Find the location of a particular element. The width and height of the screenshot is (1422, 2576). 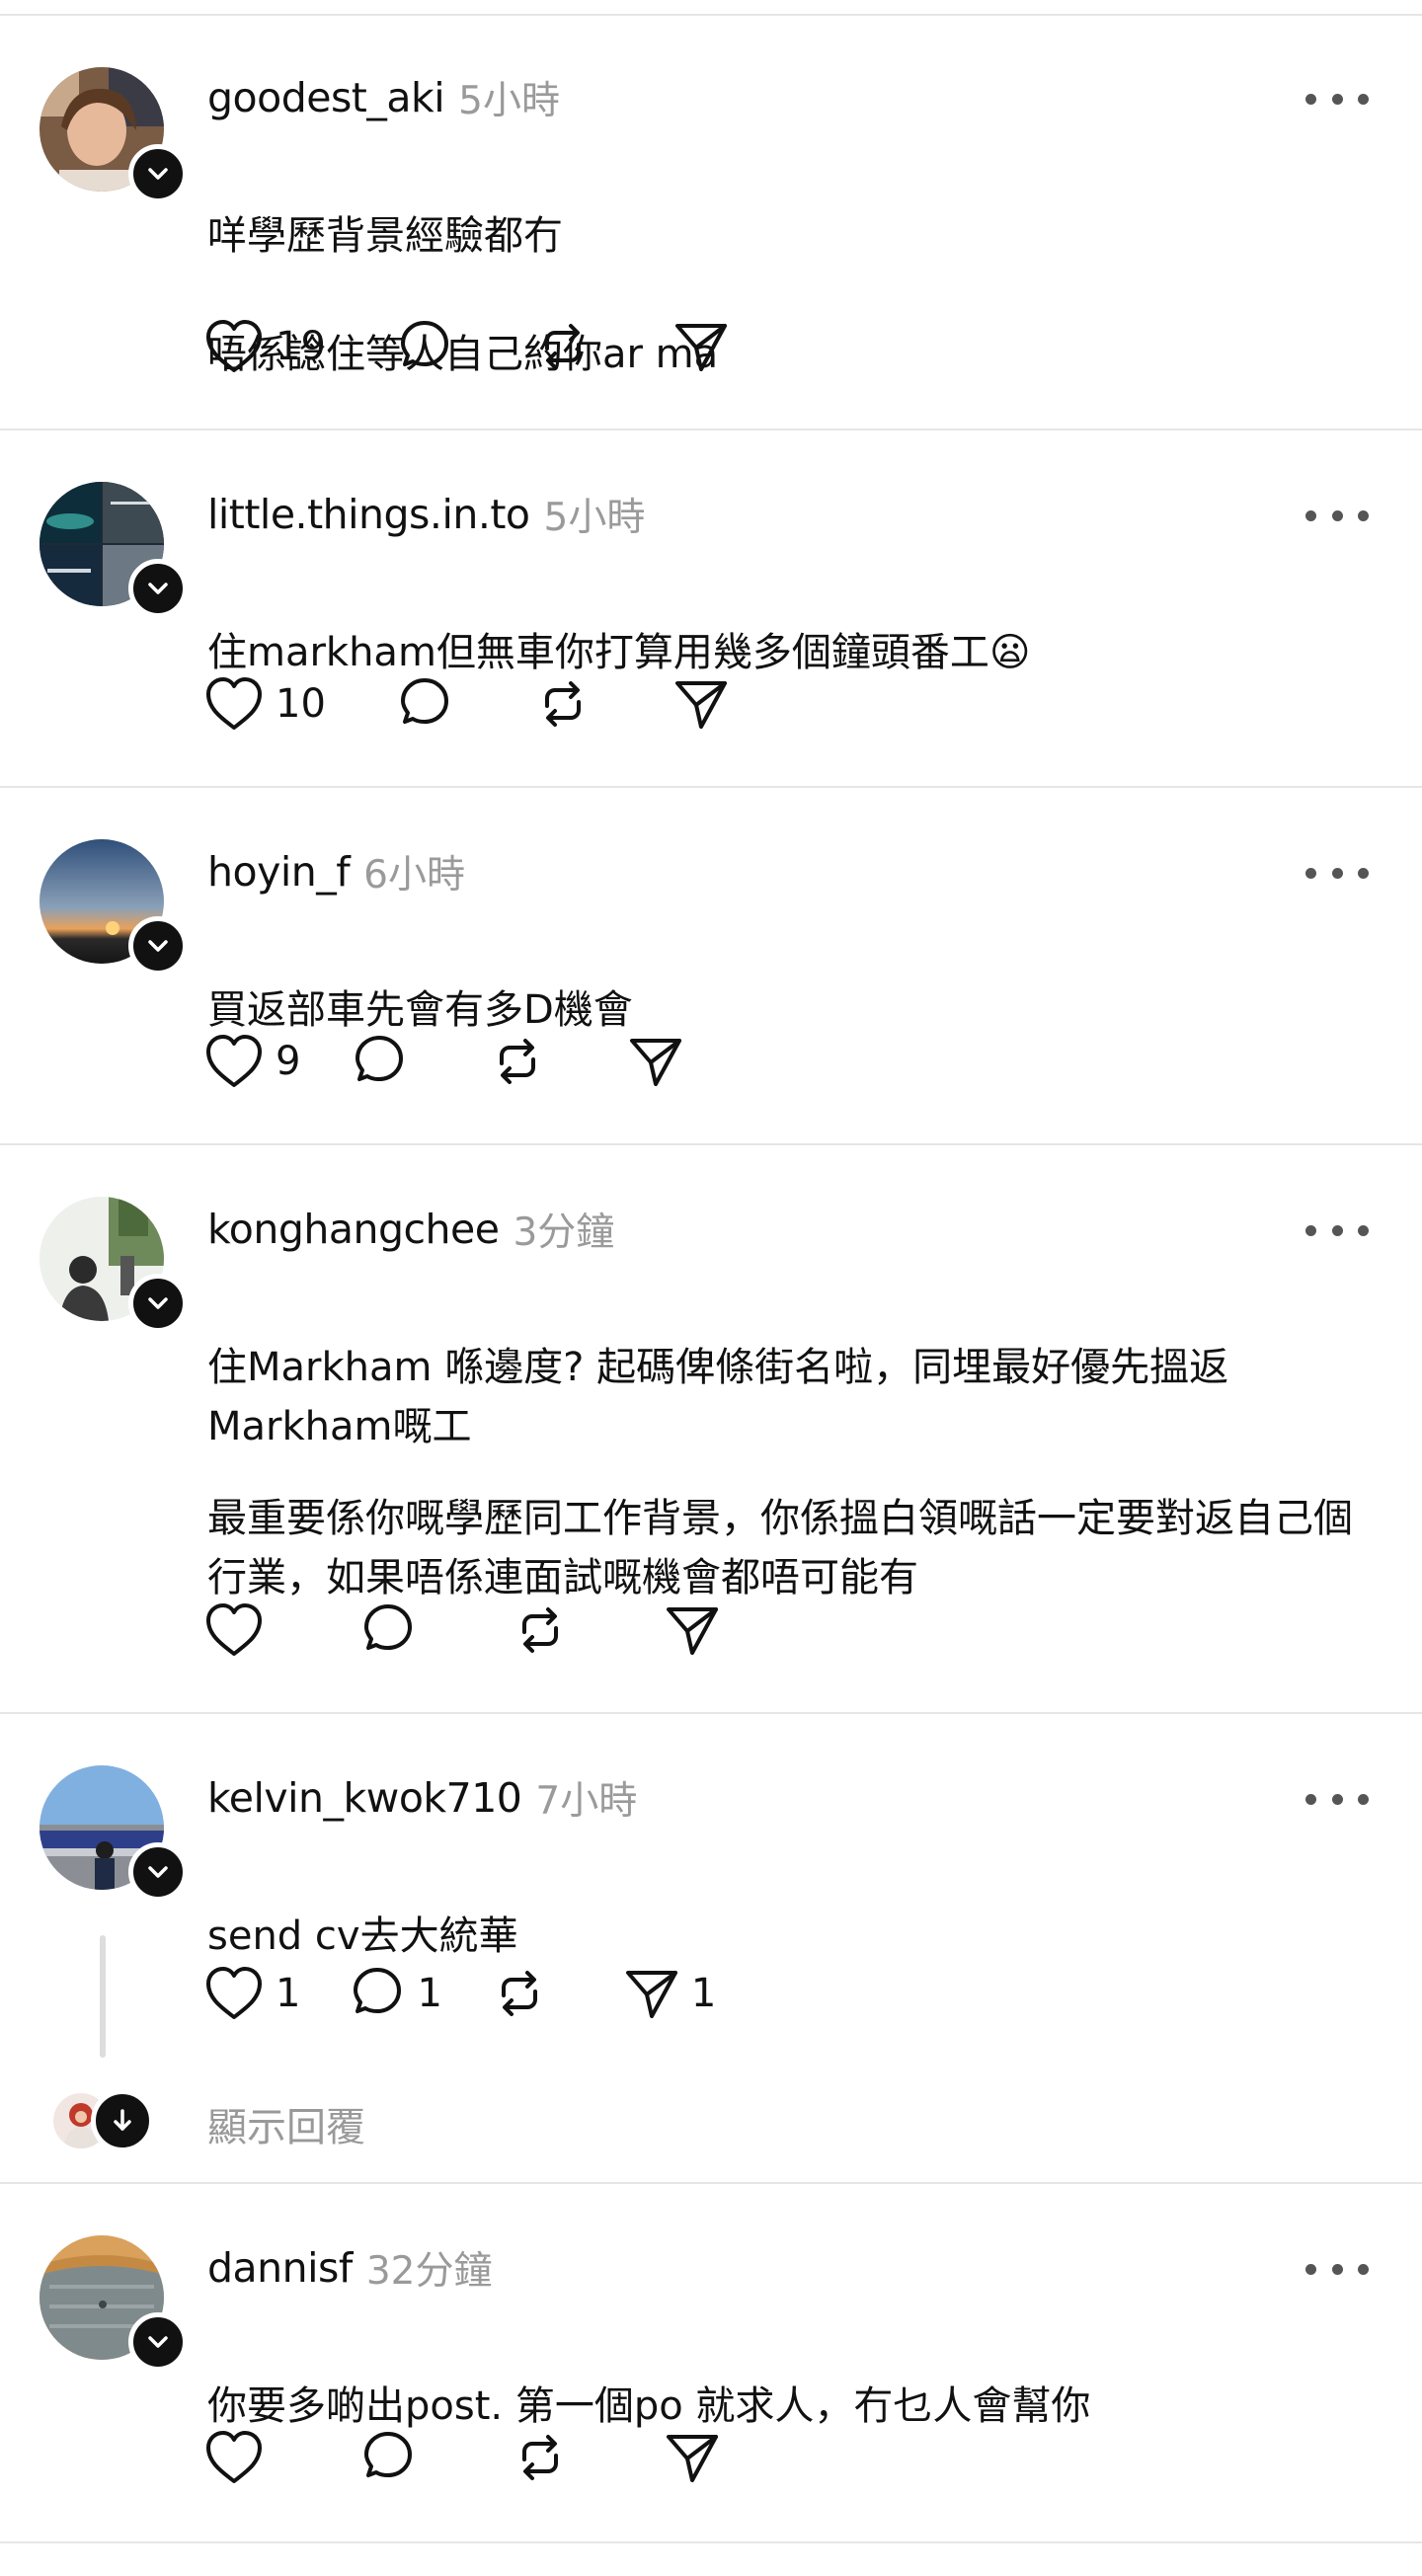

post-text: send cv去大統華 is located at coordinates (790, 1906).